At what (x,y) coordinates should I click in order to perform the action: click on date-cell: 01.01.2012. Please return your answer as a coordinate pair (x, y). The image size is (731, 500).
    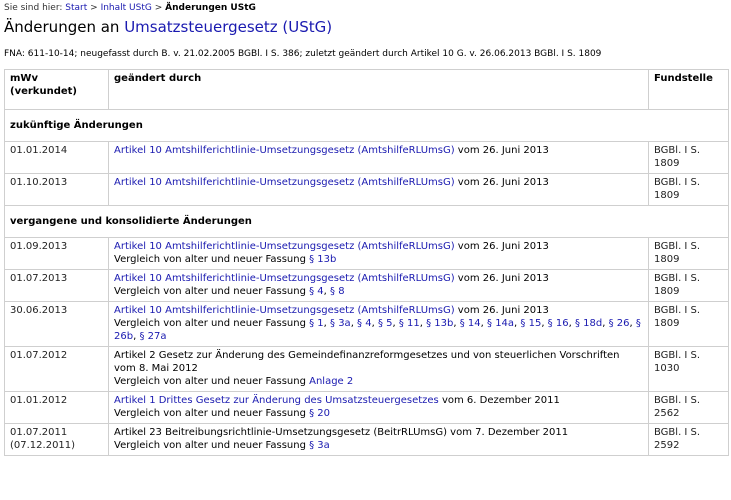
    Looking at the image, I should click on (56, 407).